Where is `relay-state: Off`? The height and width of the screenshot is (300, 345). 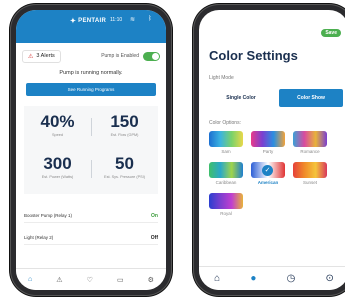
relay-state: Off is located at coordinates (154, 237).